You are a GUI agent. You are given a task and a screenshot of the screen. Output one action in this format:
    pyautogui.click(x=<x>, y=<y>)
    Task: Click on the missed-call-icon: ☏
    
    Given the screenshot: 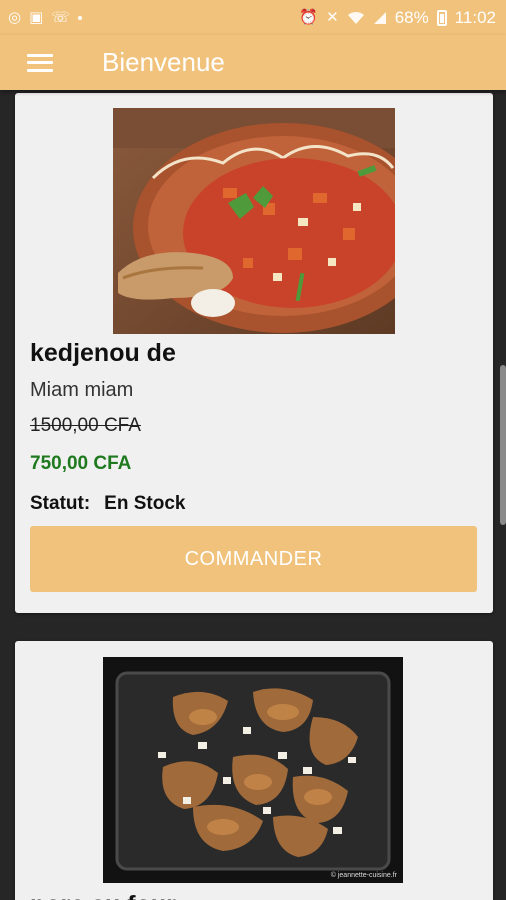 What is the action you would take?
    pyautogui.click(x=61, y=17)
    